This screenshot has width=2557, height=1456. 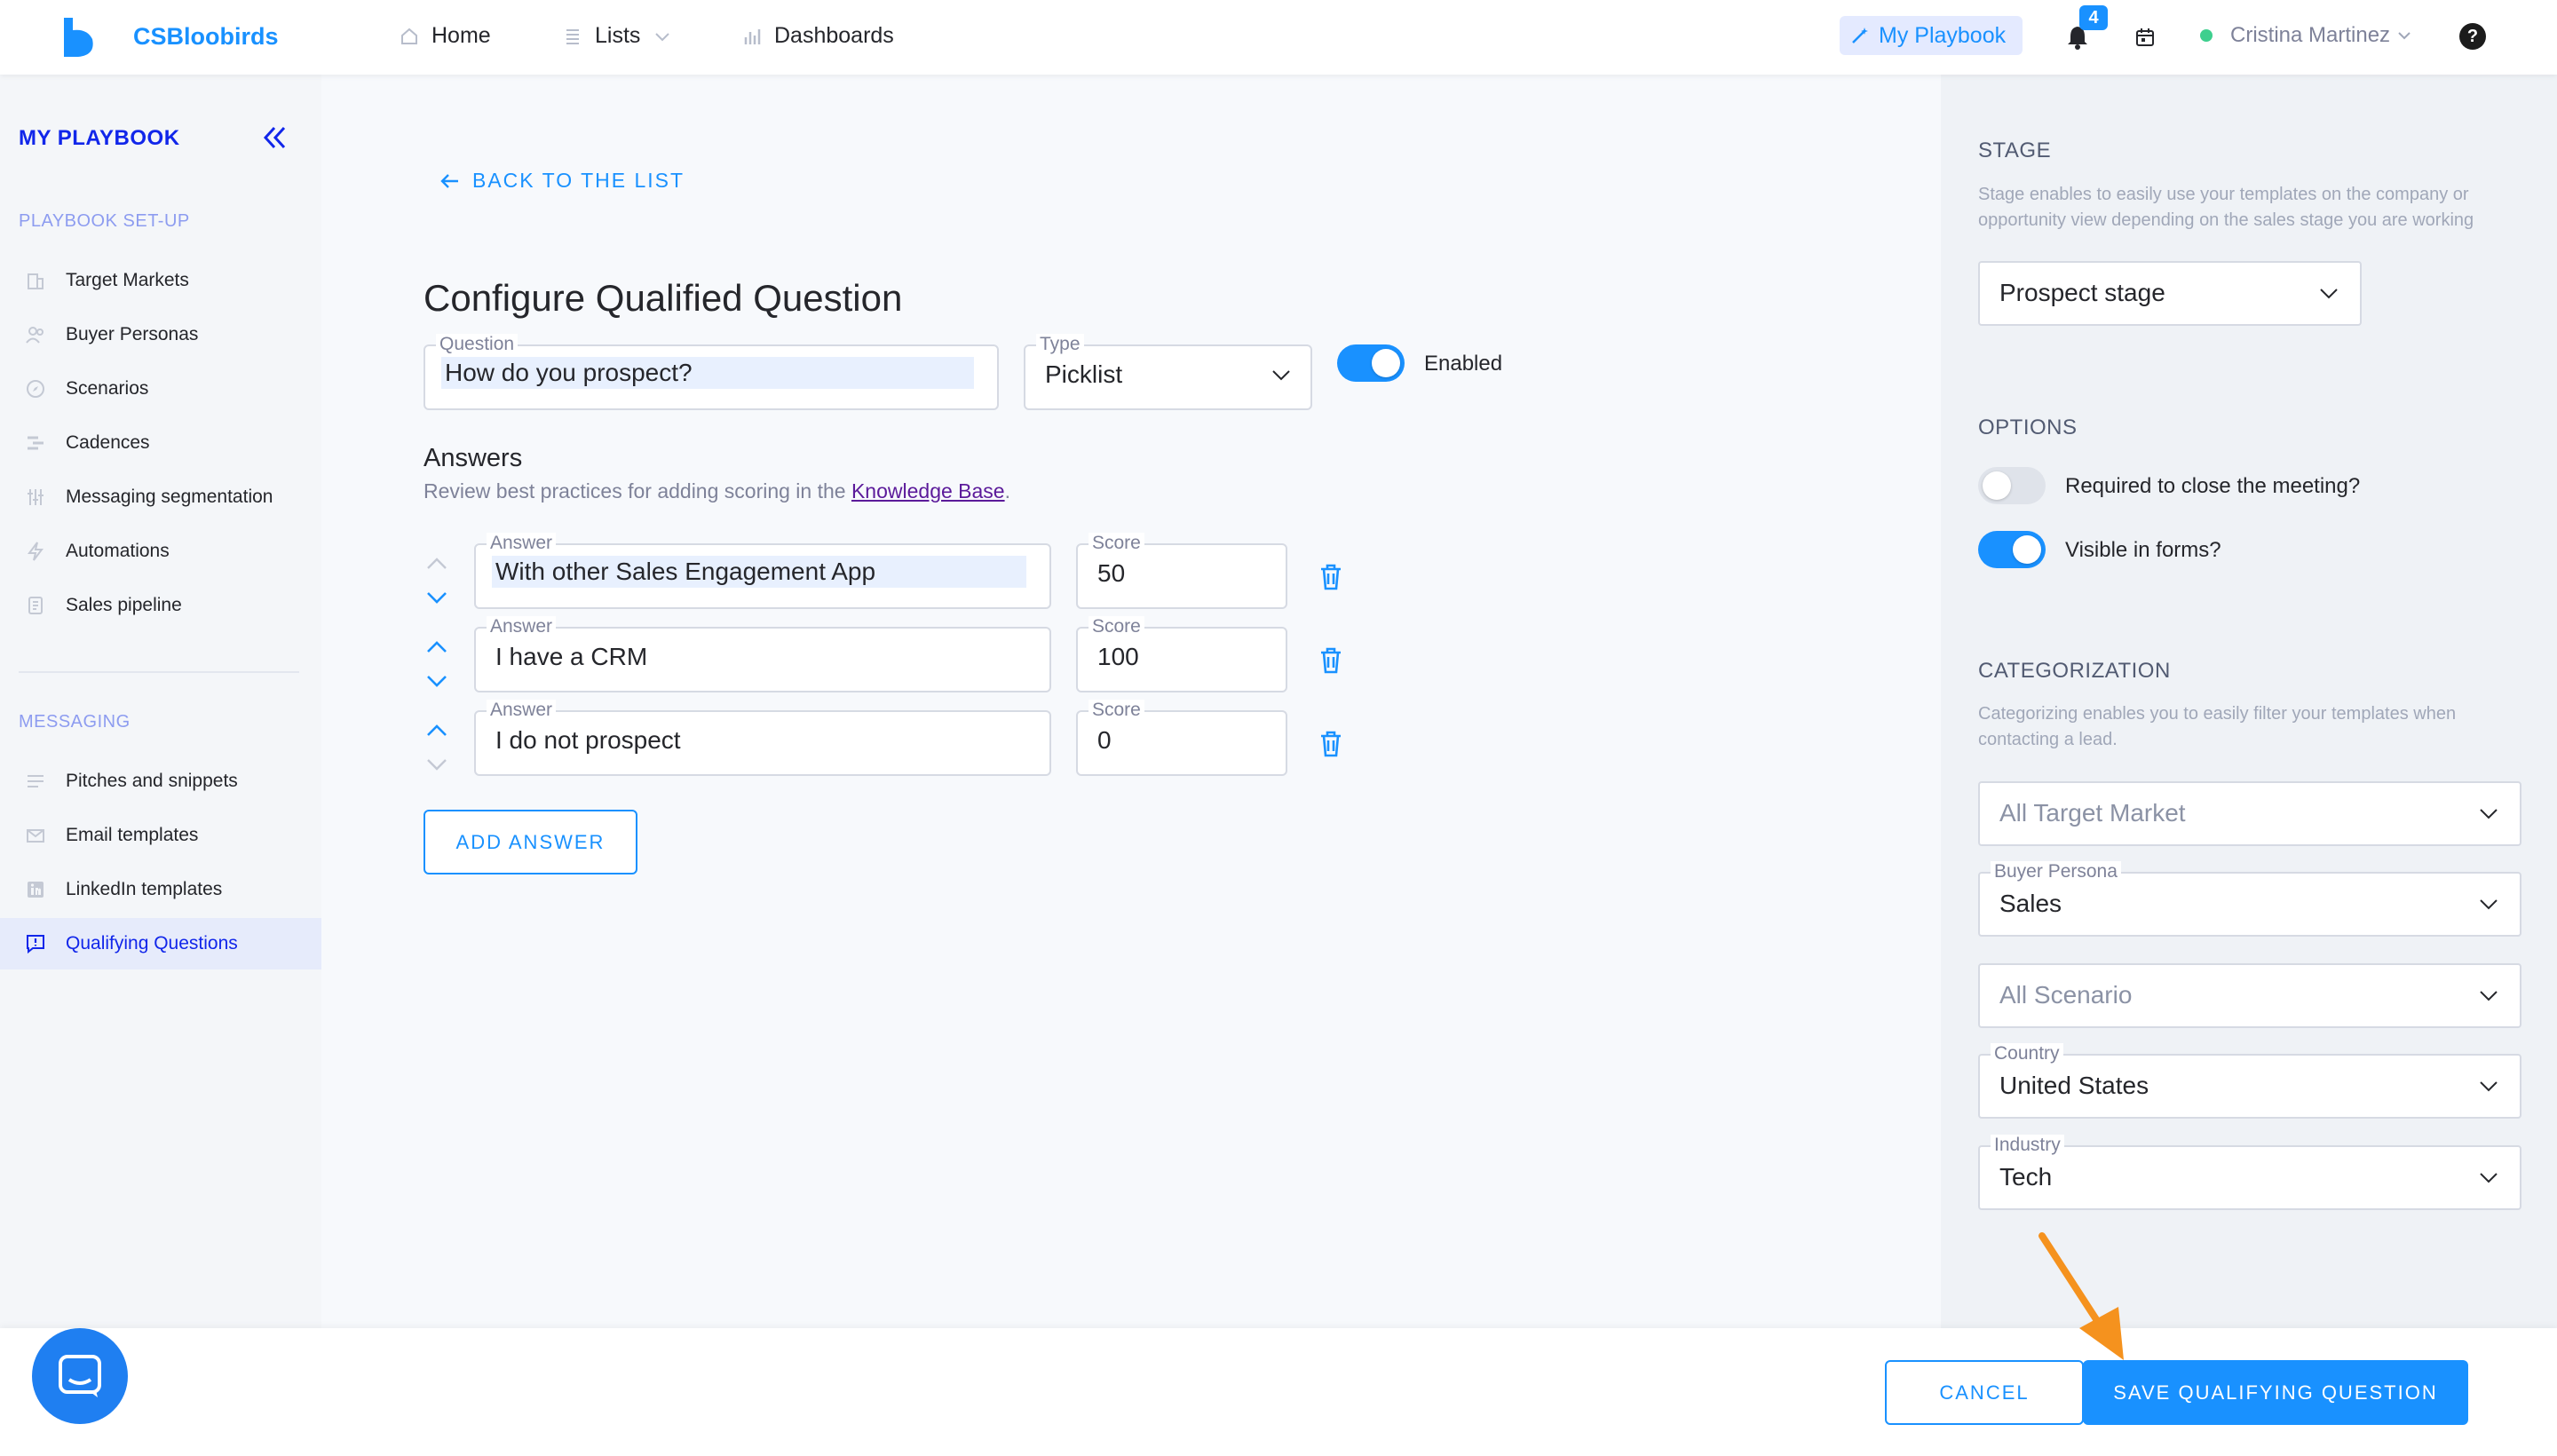 I want to click on sidebar-title: MY PLAYBOOK, so click(x=99, y=138).